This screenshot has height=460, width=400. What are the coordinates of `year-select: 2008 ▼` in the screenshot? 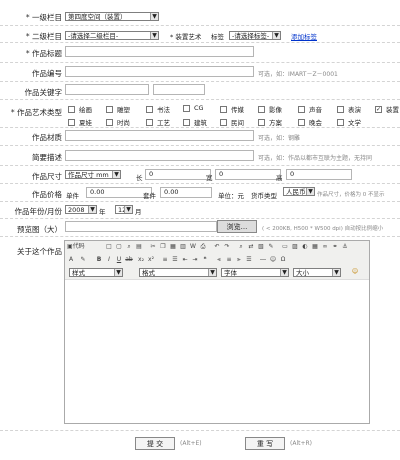 It's located at (81, 209).